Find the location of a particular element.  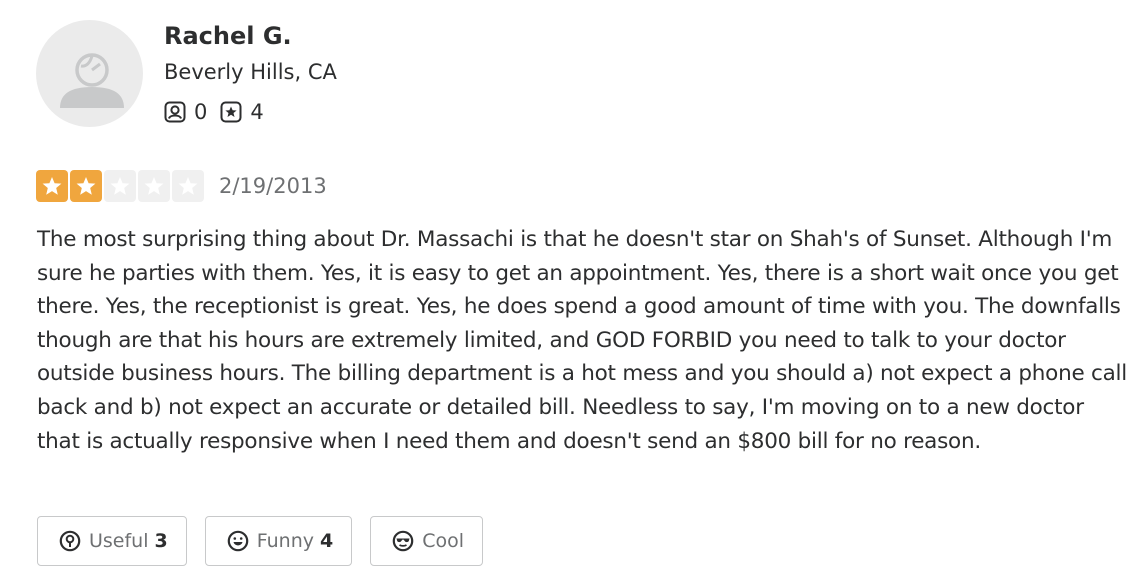

reviews-count: 4 is located at coordinates (257, 112).